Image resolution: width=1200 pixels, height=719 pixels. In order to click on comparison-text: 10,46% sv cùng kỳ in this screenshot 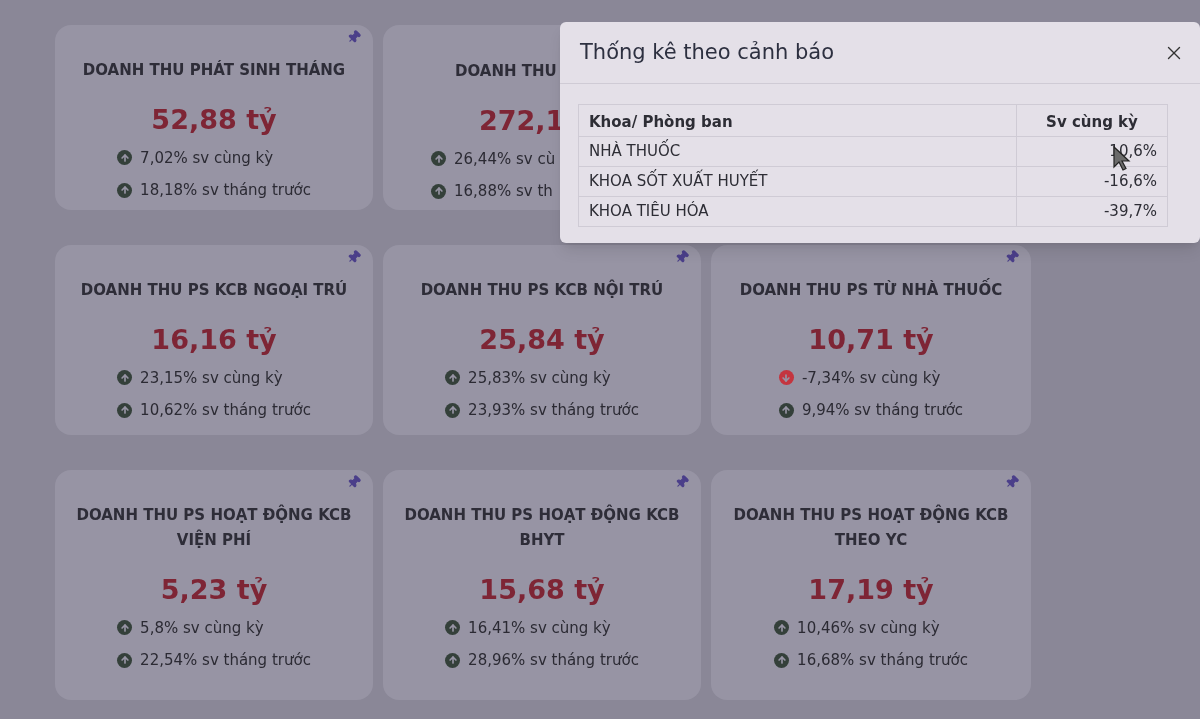, I will do `click(868, 628)`.